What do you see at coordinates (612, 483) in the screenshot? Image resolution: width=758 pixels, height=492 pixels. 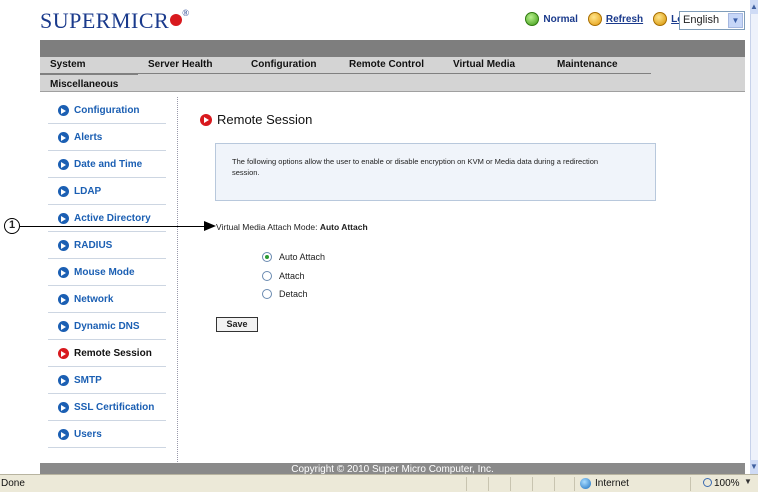 I see `zone-label: Internet` at bounding box center [612, 483].